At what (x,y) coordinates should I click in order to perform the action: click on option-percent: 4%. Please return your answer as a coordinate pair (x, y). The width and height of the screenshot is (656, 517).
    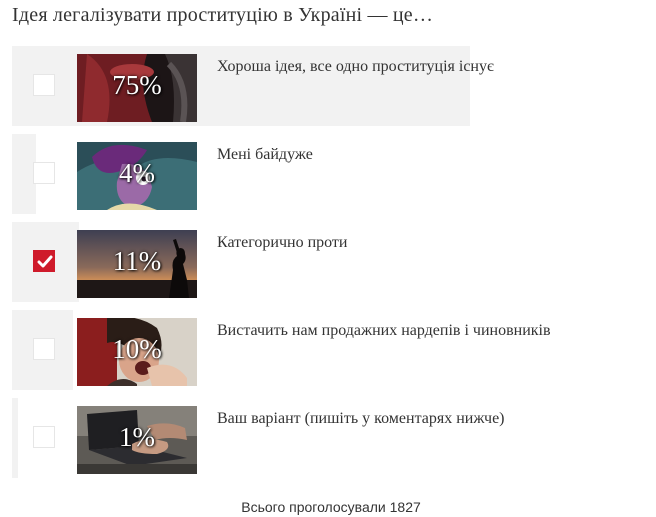
    Looking at the image, I should click on (137, 173).